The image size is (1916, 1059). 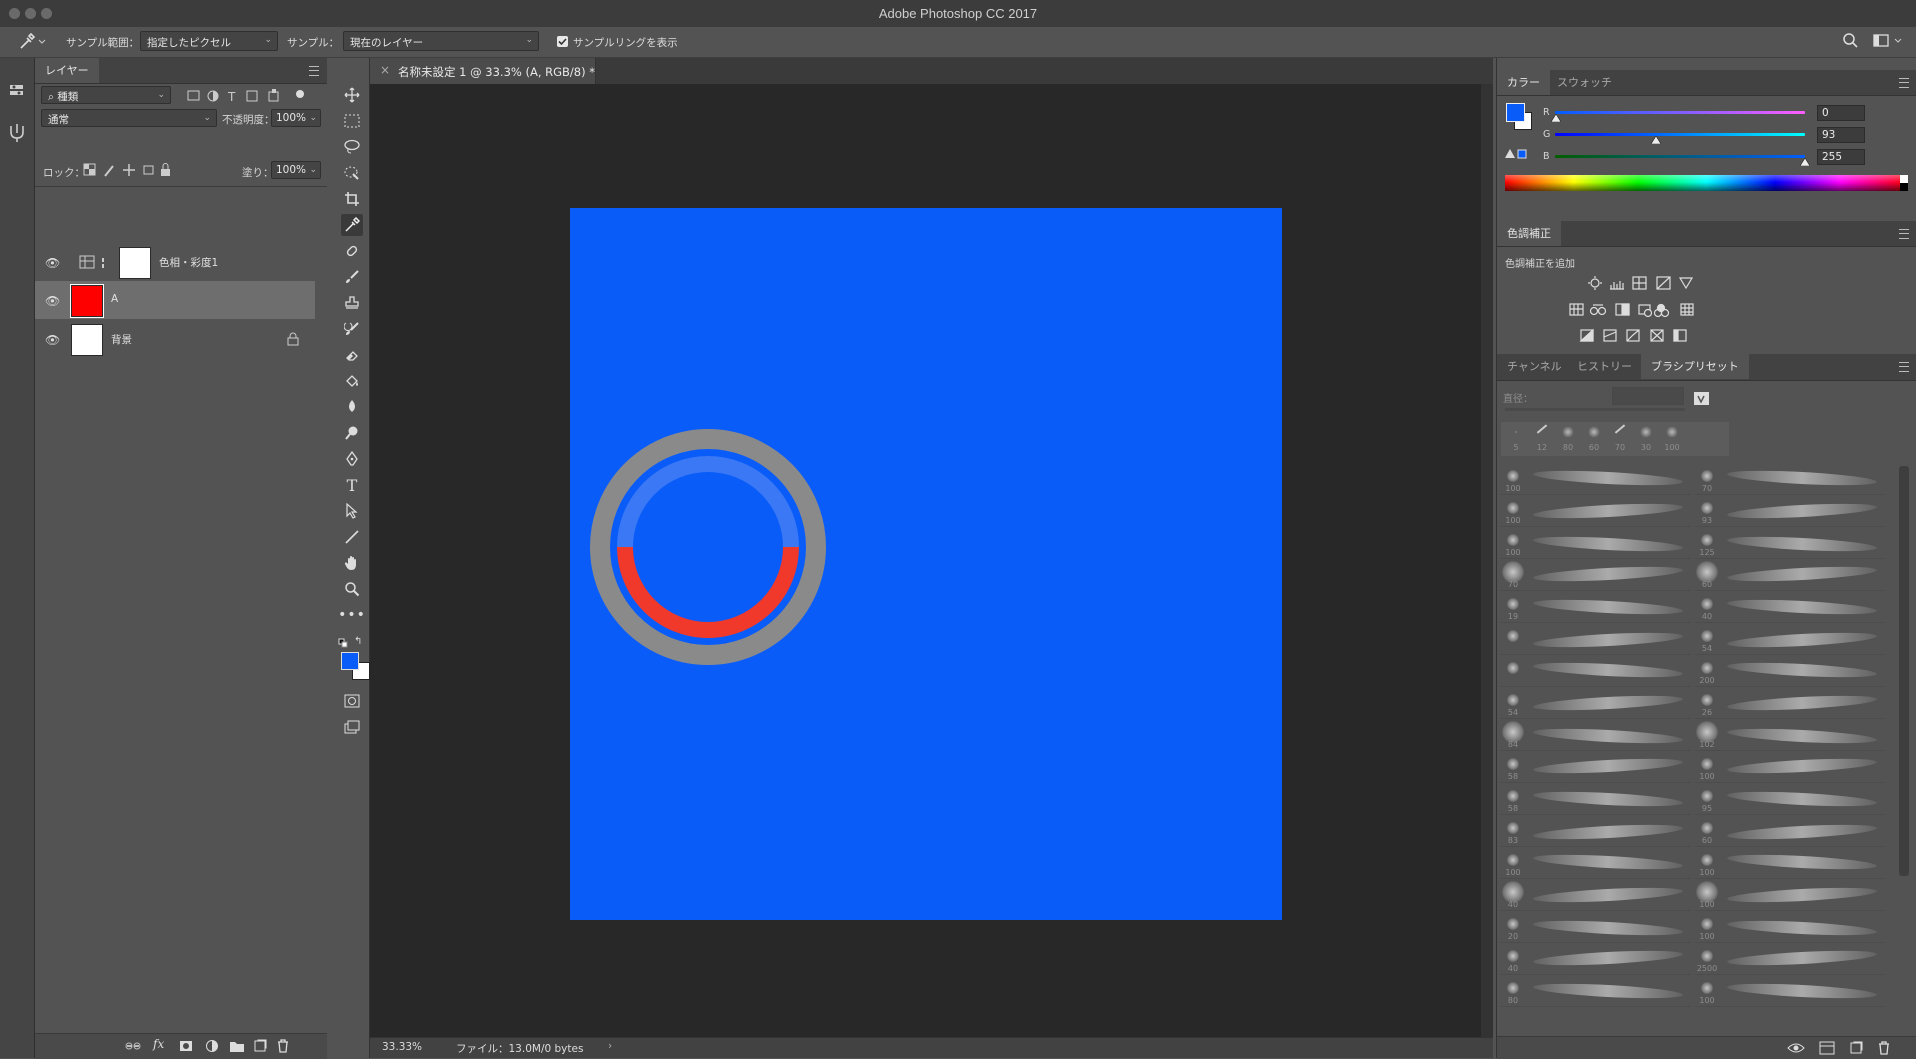 I want to click on spectrum-white-chip, so click(x=1904, y=179).